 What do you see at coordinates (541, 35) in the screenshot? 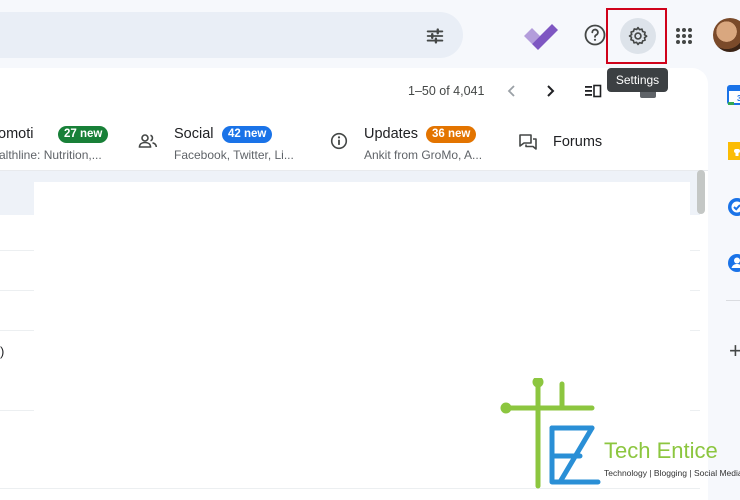
I see `purple-check-icon` at bounding box center [541, 35].